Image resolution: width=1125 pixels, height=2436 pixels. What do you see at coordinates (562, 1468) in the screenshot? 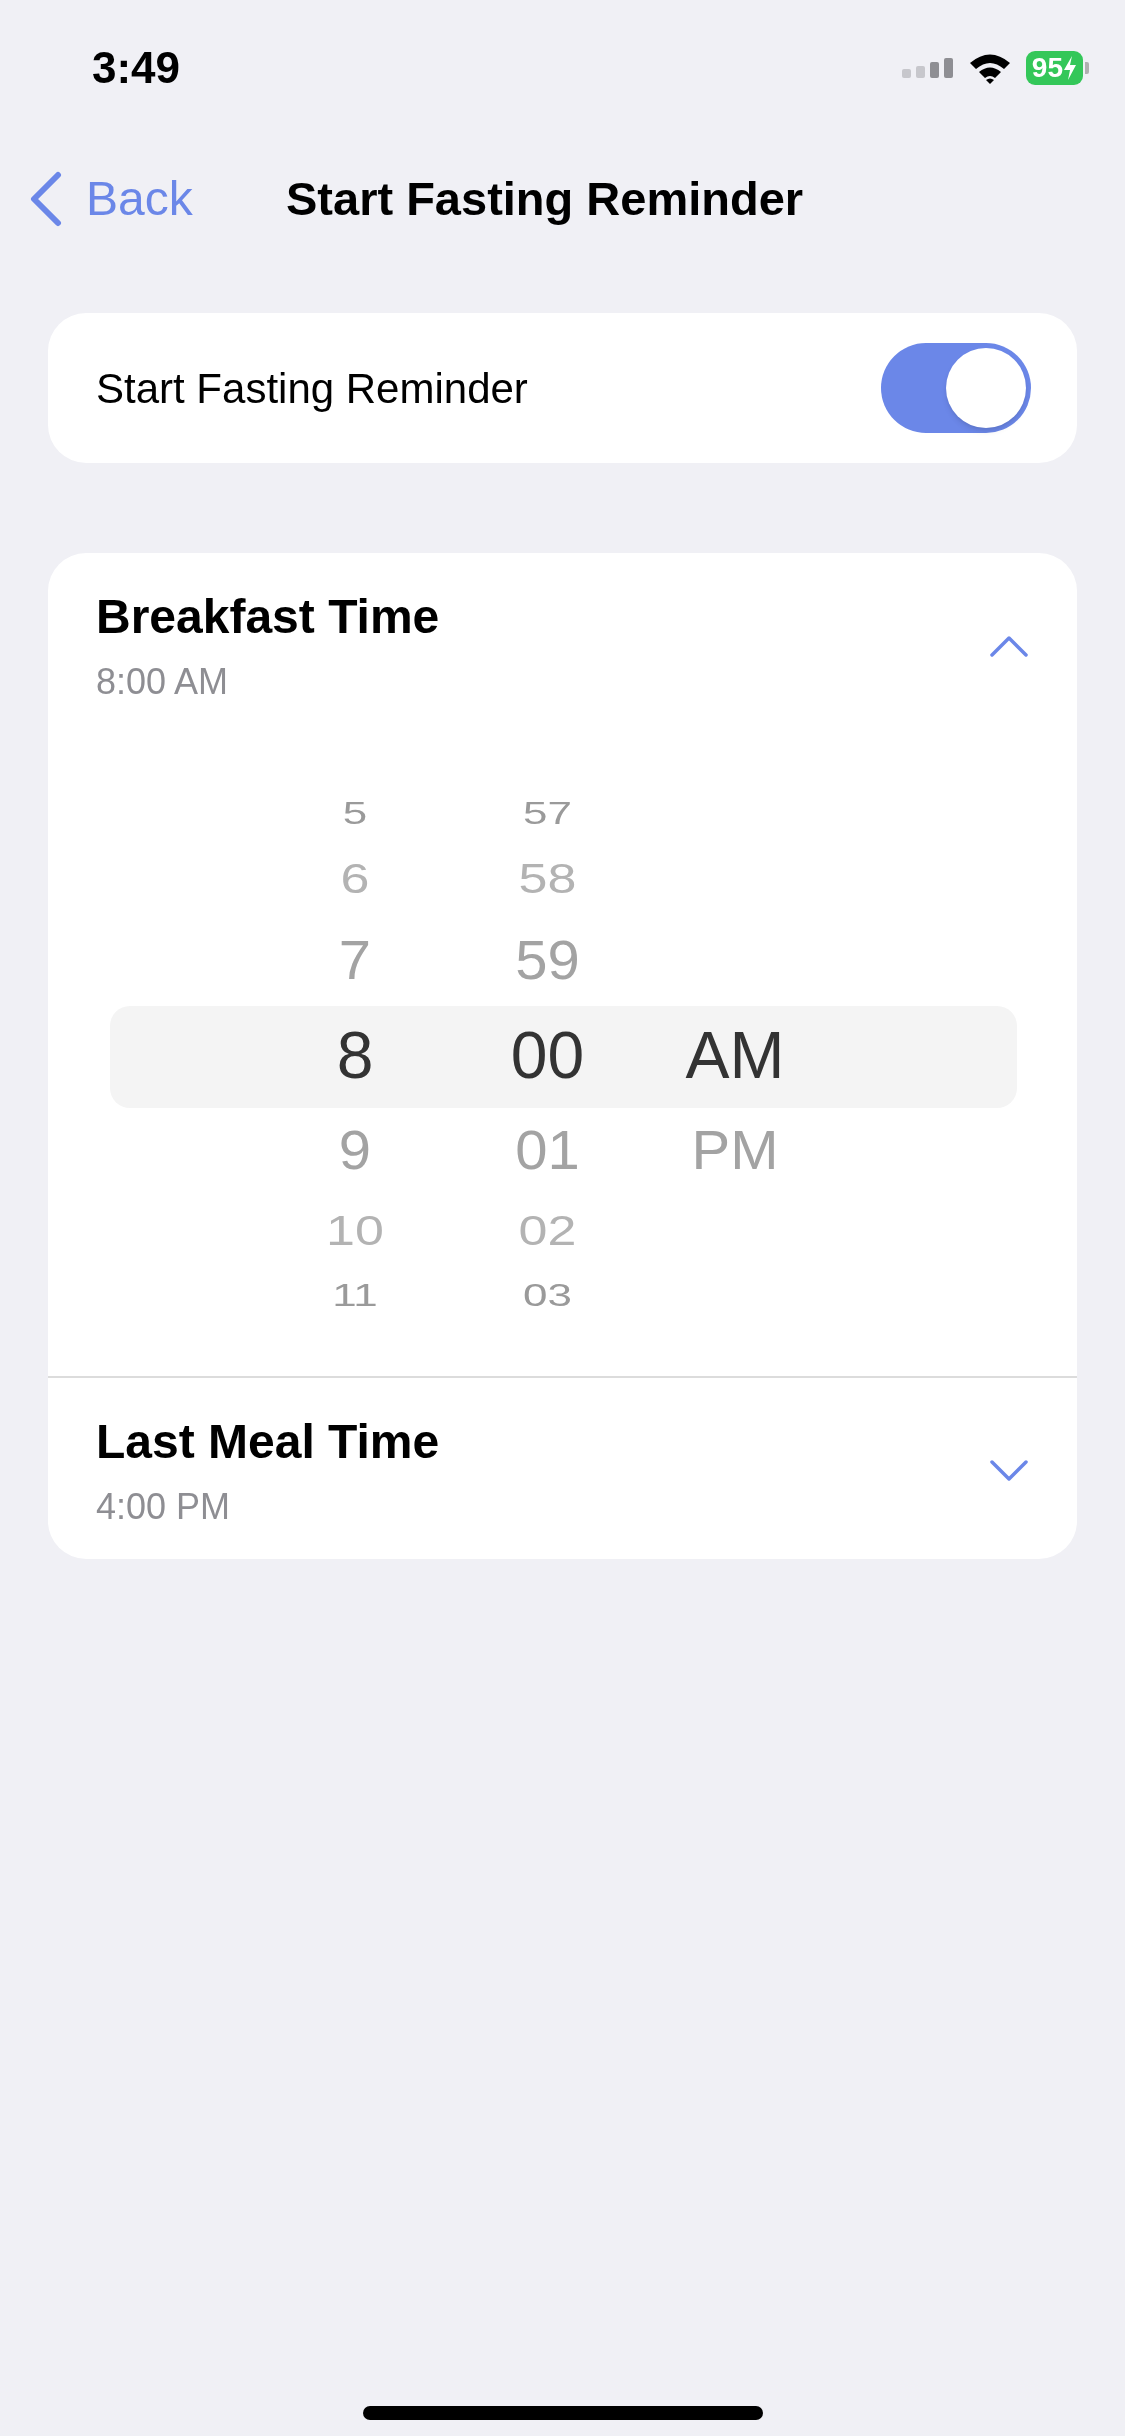
I see `time-section-header: Last Meal Time 4:00 PM` at bounding box center [562, 1468].